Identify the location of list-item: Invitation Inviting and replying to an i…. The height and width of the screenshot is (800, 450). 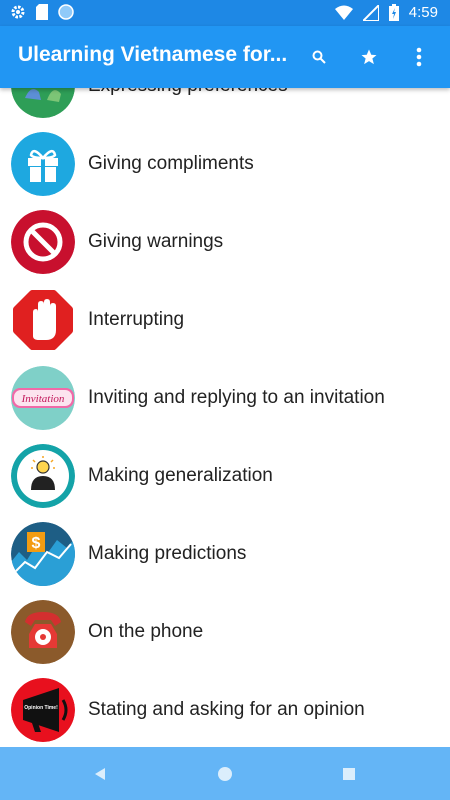
(225, 398).